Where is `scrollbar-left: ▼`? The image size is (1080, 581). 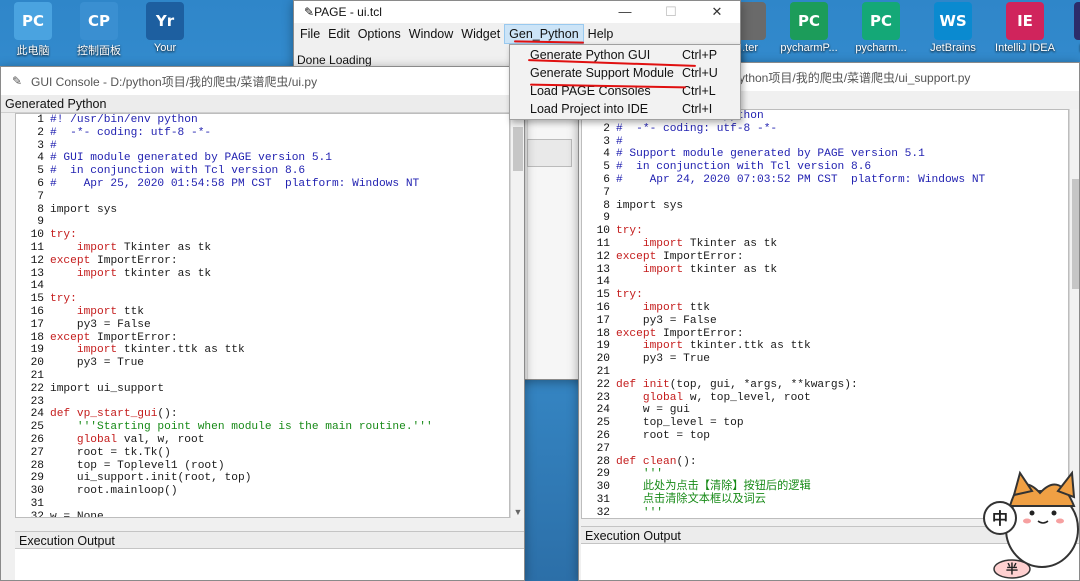
scrollbar-left: ▼ is located at coordinates (517, 315).